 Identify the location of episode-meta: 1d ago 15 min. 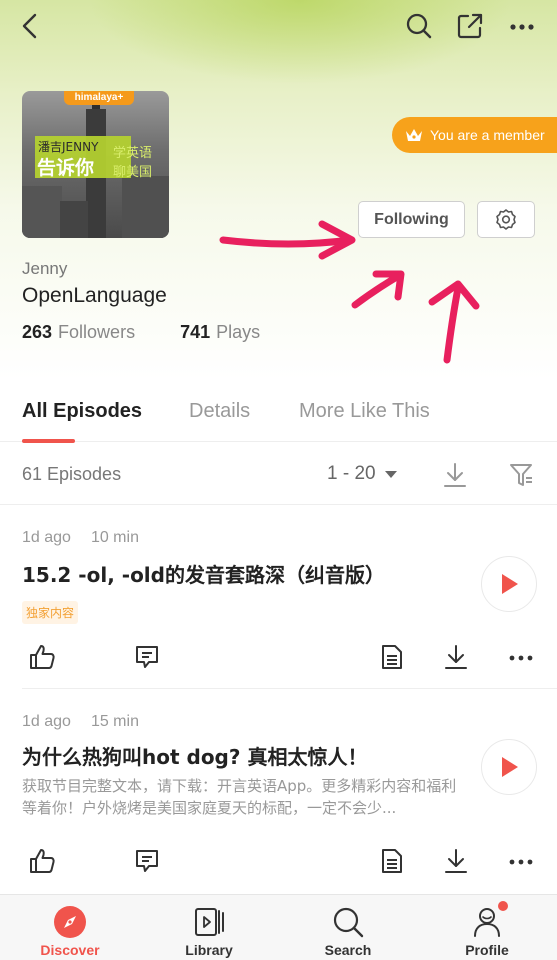
(80, 722).